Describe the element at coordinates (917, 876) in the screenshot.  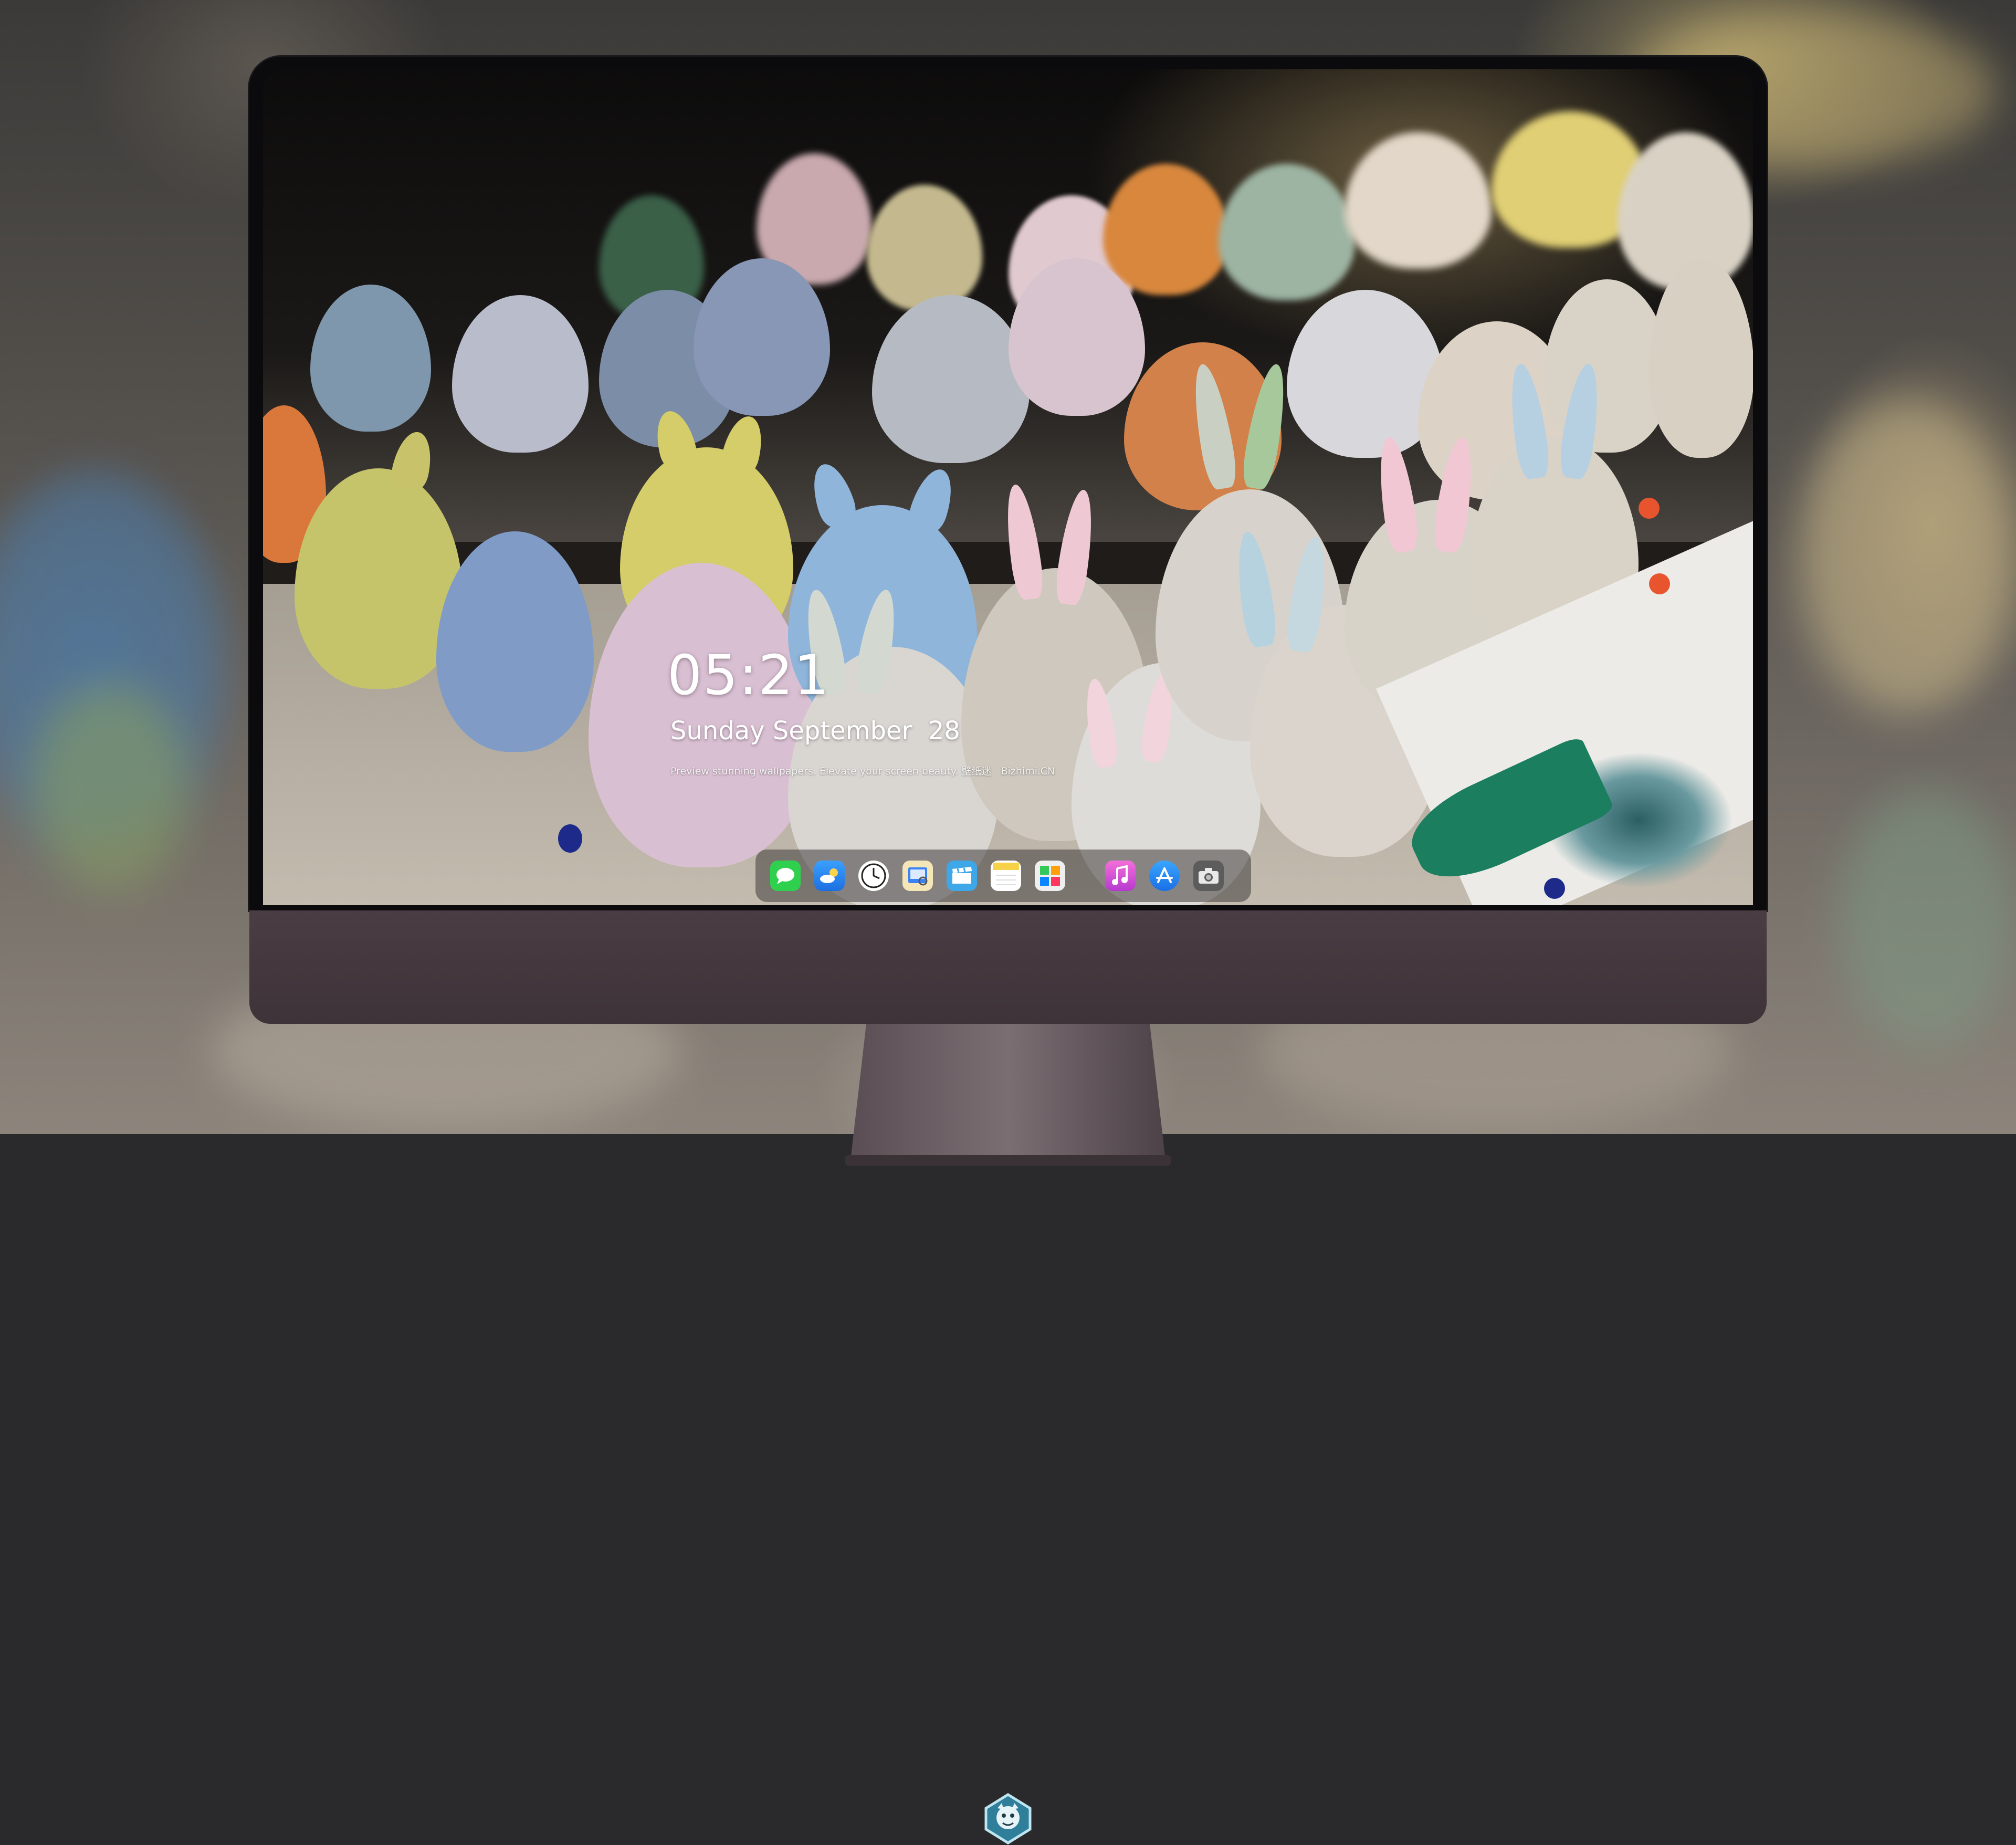
I see `preview-icon` at that location.